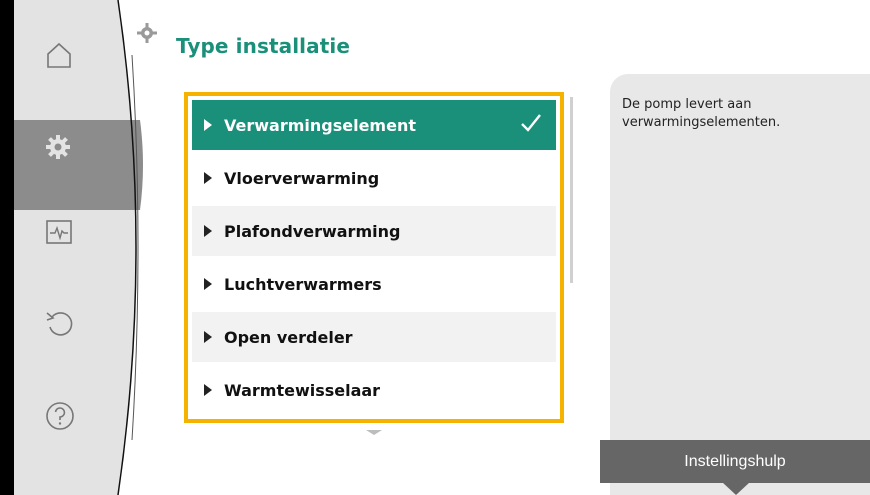 The height and width of the screenshot is (495, 870). I want to click on nav-diagnostics, so click(76, 249).